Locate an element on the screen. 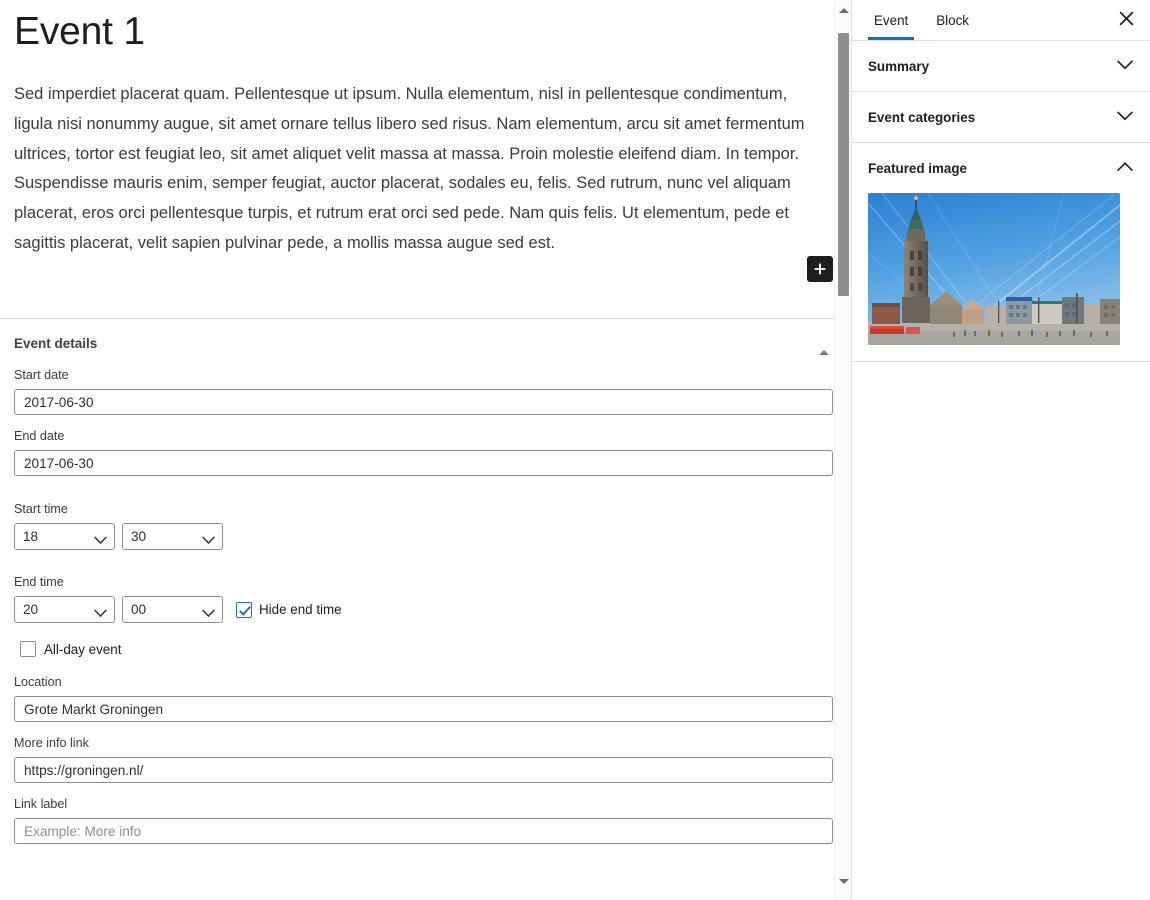 The height and width of the screenshot is (900, 1150). end-date-input is located at coordinates (423, 463).